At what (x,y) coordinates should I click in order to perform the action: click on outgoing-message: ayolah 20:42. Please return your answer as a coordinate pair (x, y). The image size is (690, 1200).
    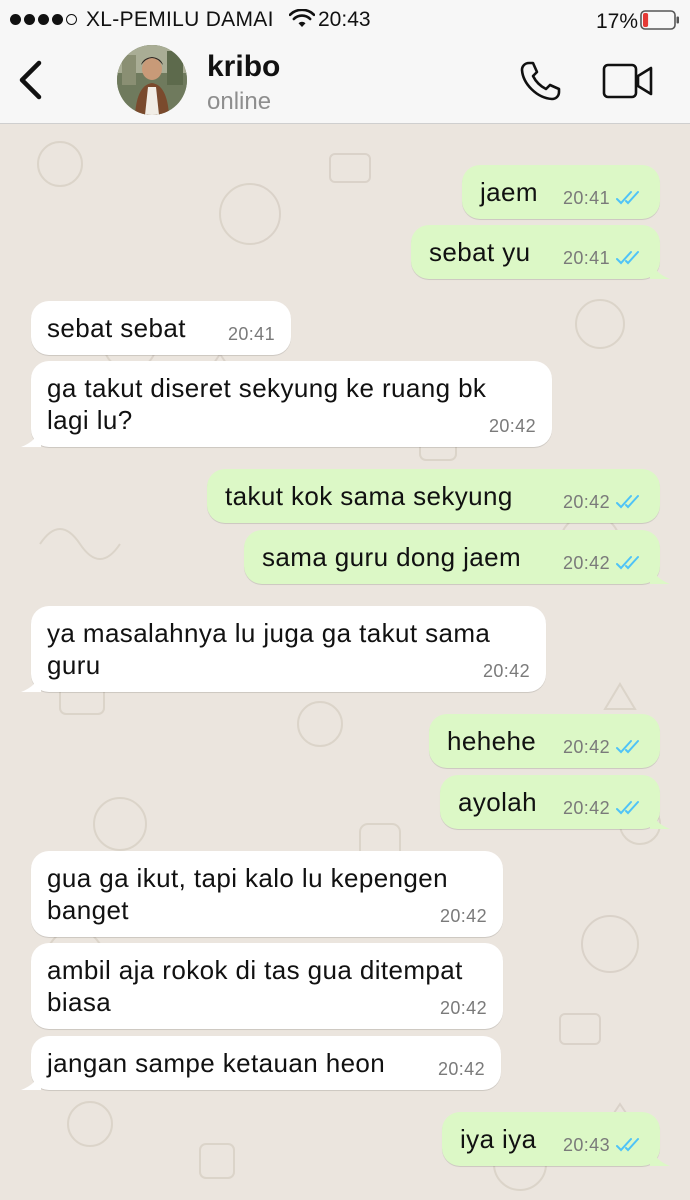
    Looking at the image, I should click on (555, 802).